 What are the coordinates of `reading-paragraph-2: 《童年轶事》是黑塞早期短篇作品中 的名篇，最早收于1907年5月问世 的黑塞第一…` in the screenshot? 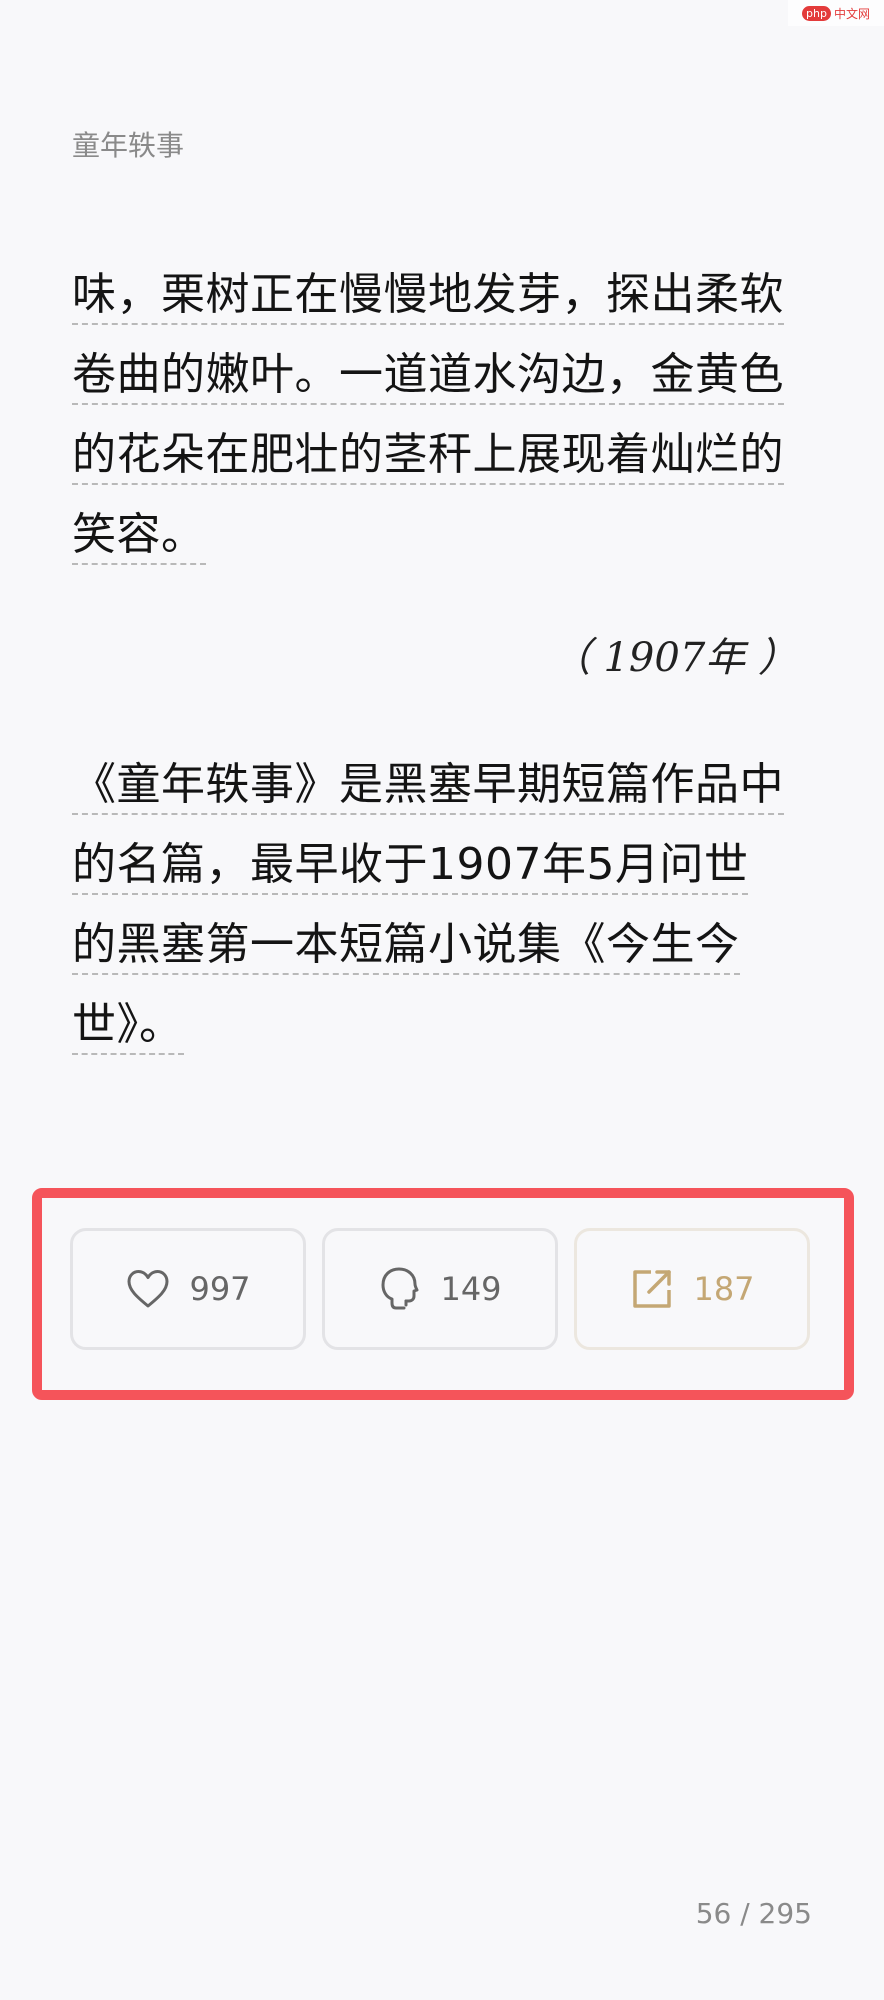 It's located at (443, 912).